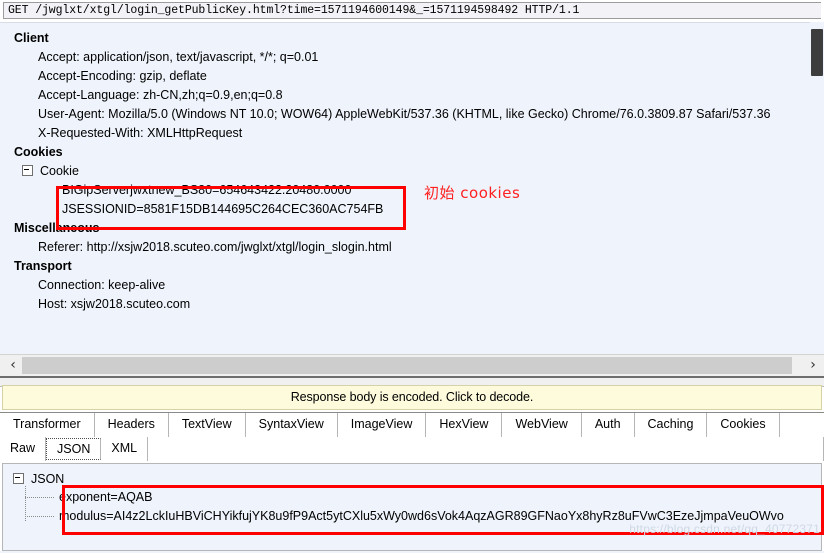  Describe the element at coordinates (74, 449) in the screenshot. I see `subtab-json: JSON` at that location.